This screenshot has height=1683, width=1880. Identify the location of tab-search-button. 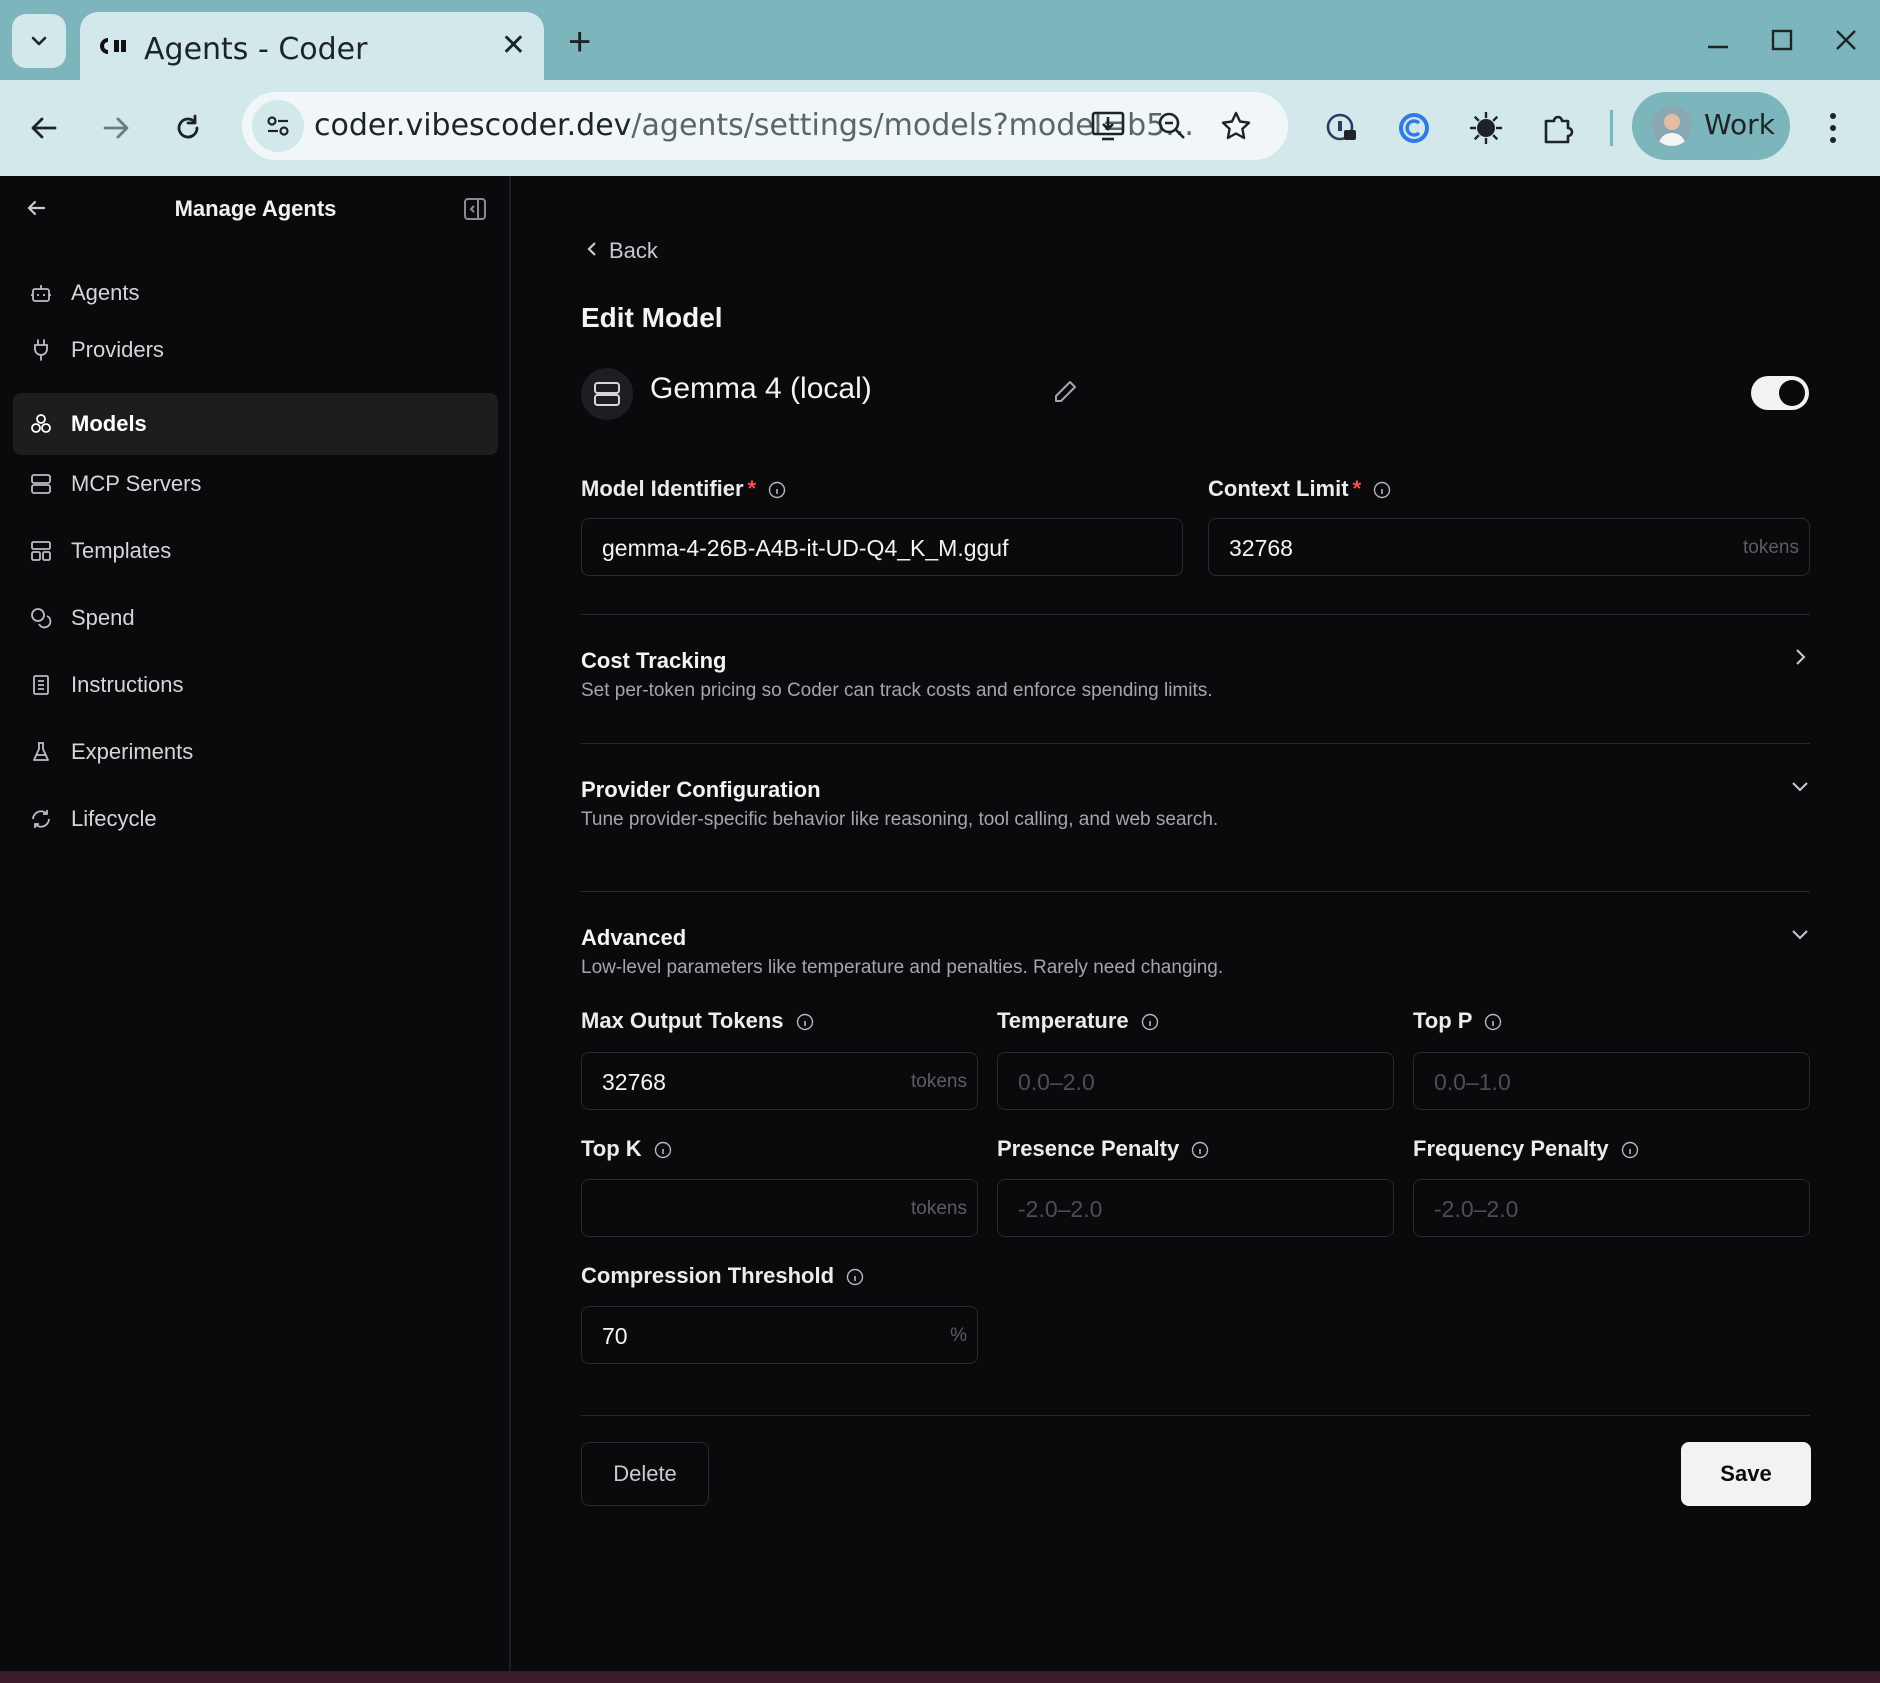
(39, 41).